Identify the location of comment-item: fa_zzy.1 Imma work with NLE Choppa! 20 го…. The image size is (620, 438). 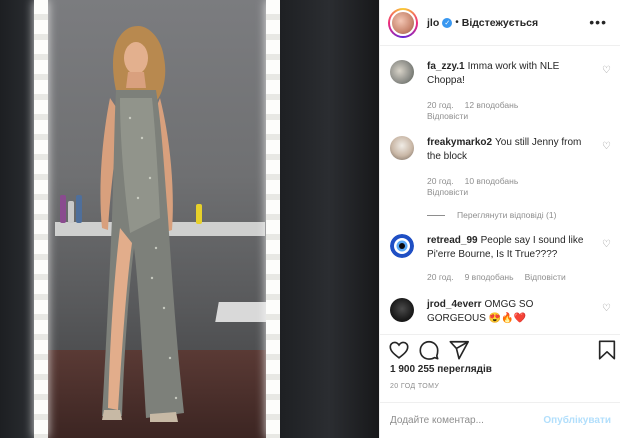
(501, 90).